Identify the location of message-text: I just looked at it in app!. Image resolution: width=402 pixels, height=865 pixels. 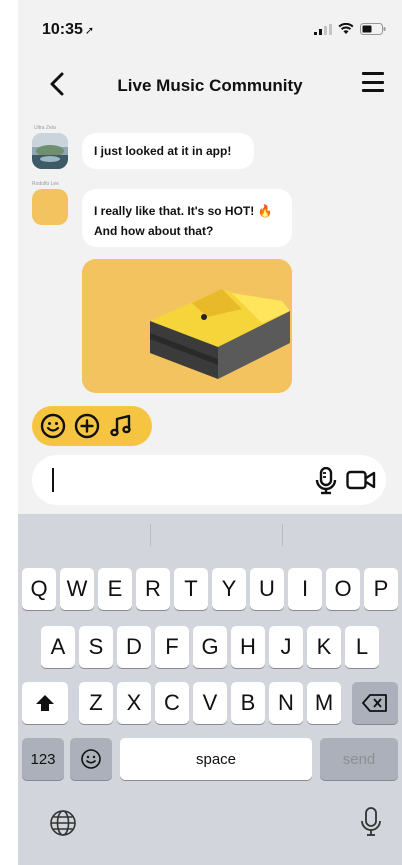
(163, 151).